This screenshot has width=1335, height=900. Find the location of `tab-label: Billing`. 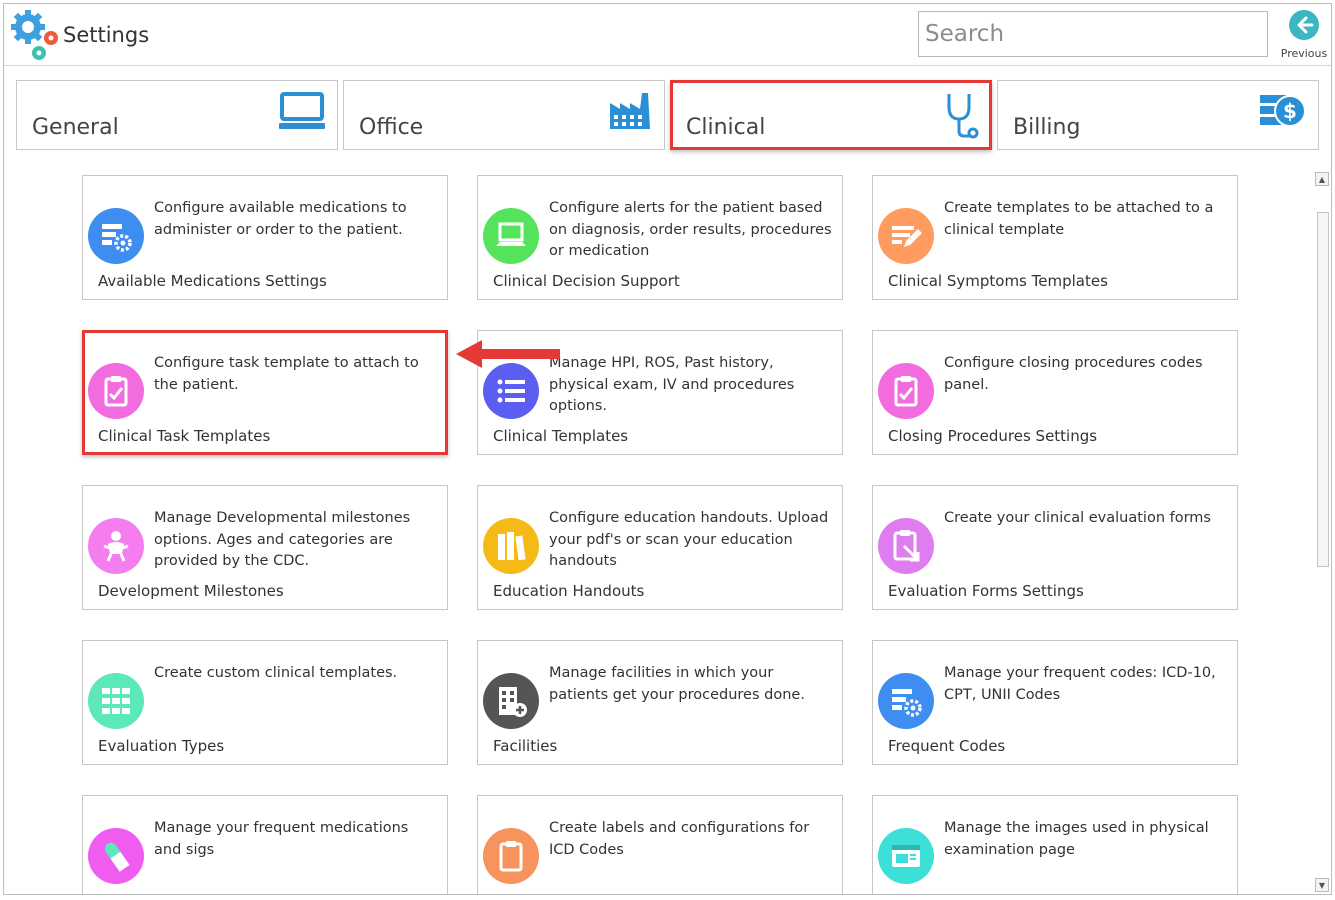

tab-label: Billing is located at coordinates (1047, 127).